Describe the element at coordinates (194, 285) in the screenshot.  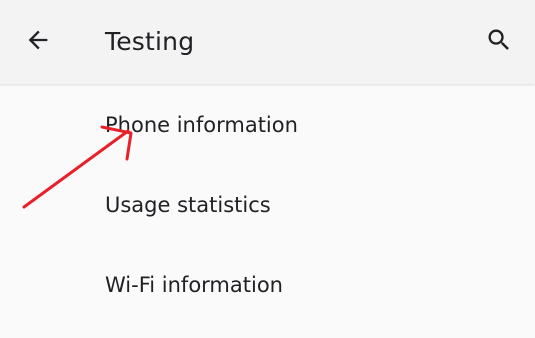
I see `list-item-label: Wi-Fi information` at that location.